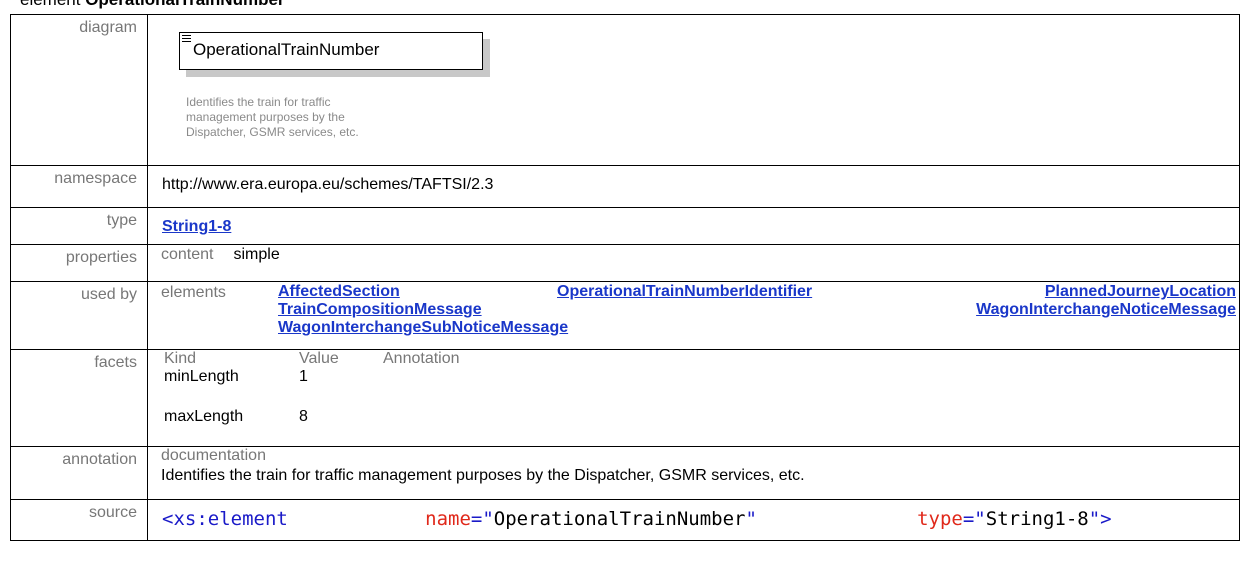 The image size is (1241, 567). Describe the element at coordinates (1140, 292) in the screenshot. I see `used-by-link: PlannedJourneyLocation` at that location.